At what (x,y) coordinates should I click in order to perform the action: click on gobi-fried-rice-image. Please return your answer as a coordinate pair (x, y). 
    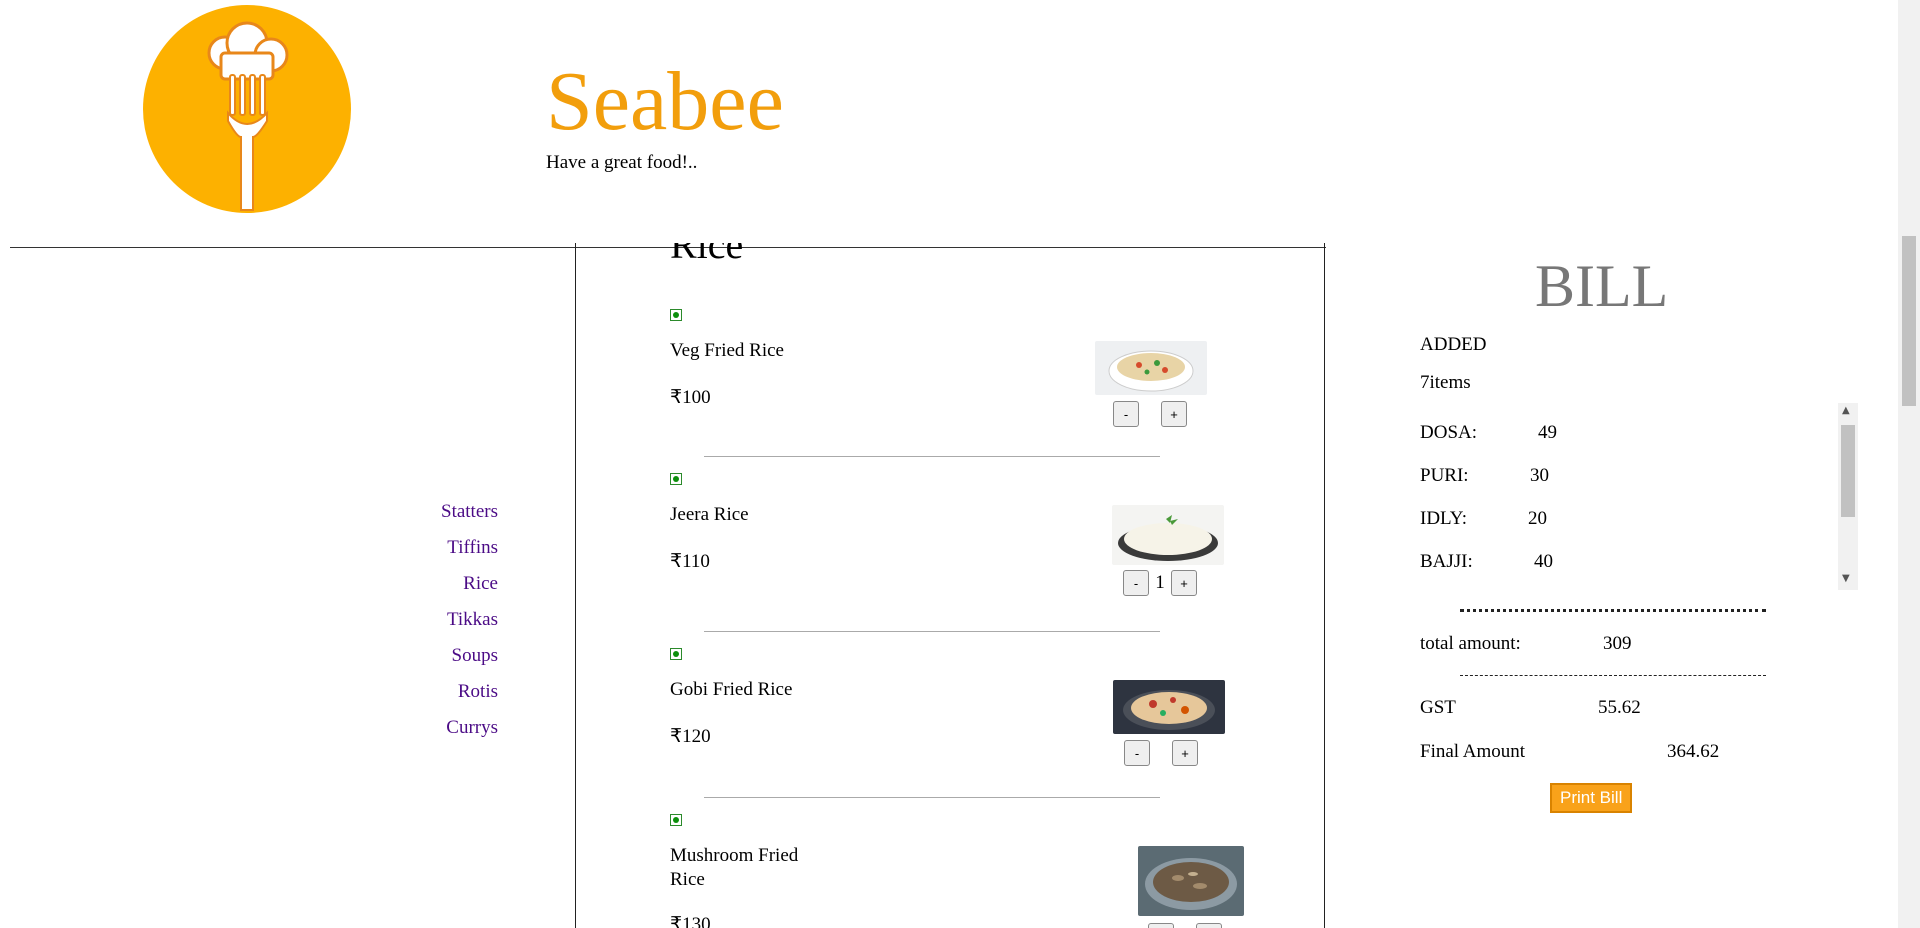
    Looking at the image, I should click on (1169, 707).